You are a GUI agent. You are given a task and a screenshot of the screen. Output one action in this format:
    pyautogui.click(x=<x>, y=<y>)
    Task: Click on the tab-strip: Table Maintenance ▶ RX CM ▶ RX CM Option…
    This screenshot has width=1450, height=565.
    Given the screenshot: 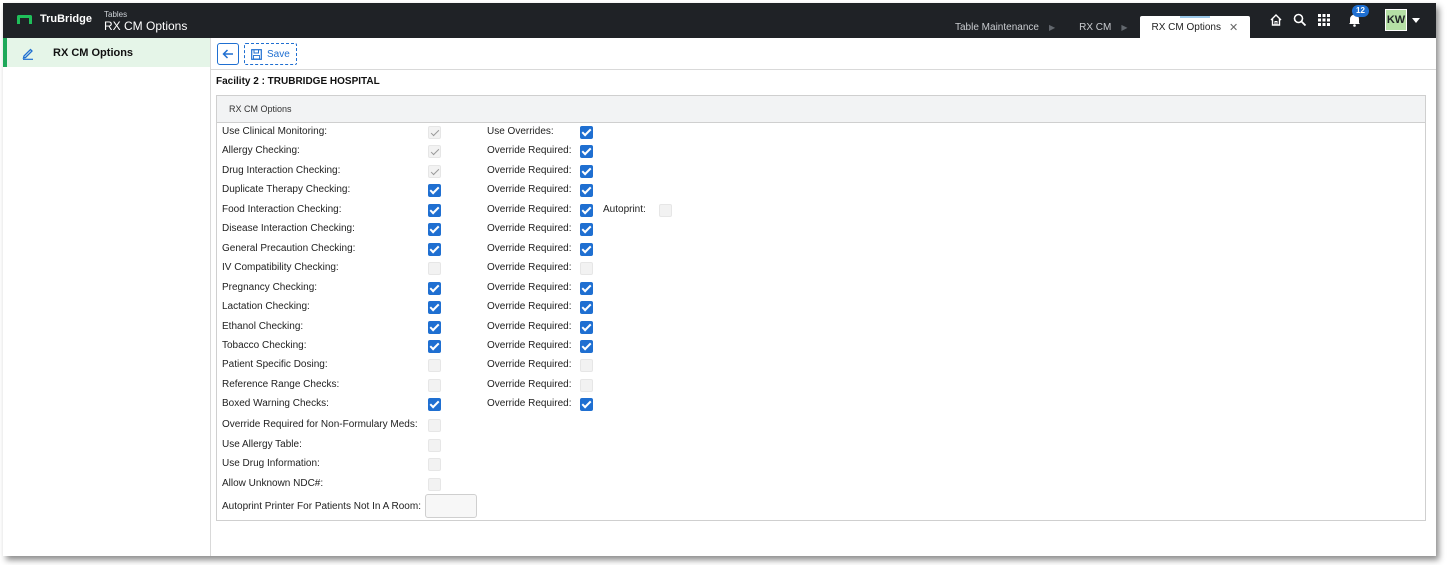 What is the action you would take?
    pyautogui.click(x=1097, y=27)
    